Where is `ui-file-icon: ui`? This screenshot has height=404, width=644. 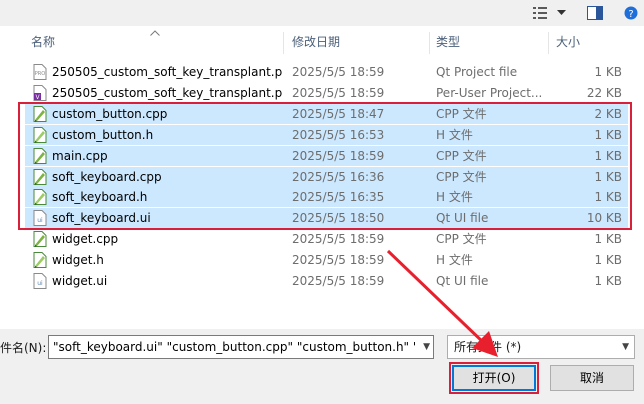
ui-file-icon: ui is located at coordinates (40, 281).